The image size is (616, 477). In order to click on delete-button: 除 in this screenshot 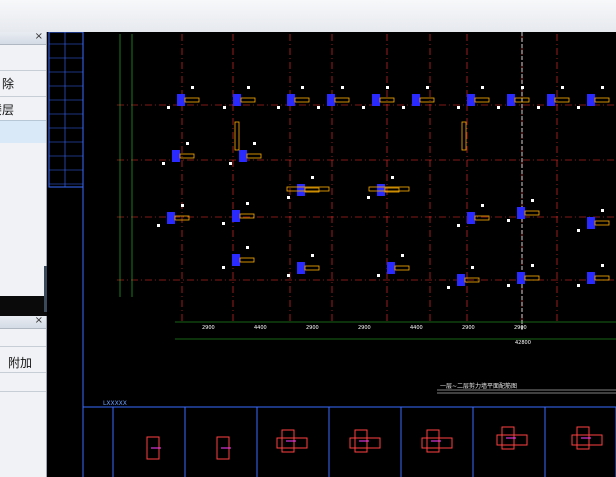, I will do `click(8, 83)`.